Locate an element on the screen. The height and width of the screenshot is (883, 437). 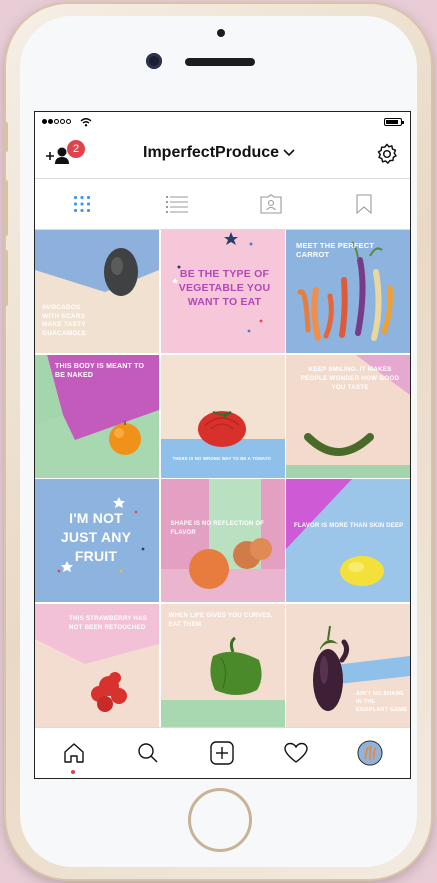
tab-saved is located at coordinates (364, 204).